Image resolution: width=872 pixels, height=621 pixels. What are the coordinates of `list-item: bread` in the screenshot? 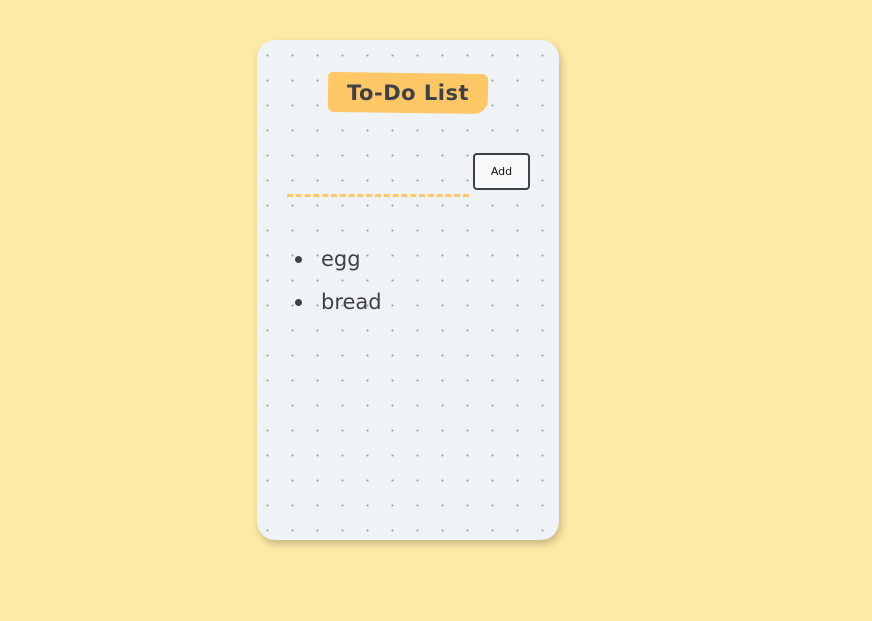 It's located at (338, 302).